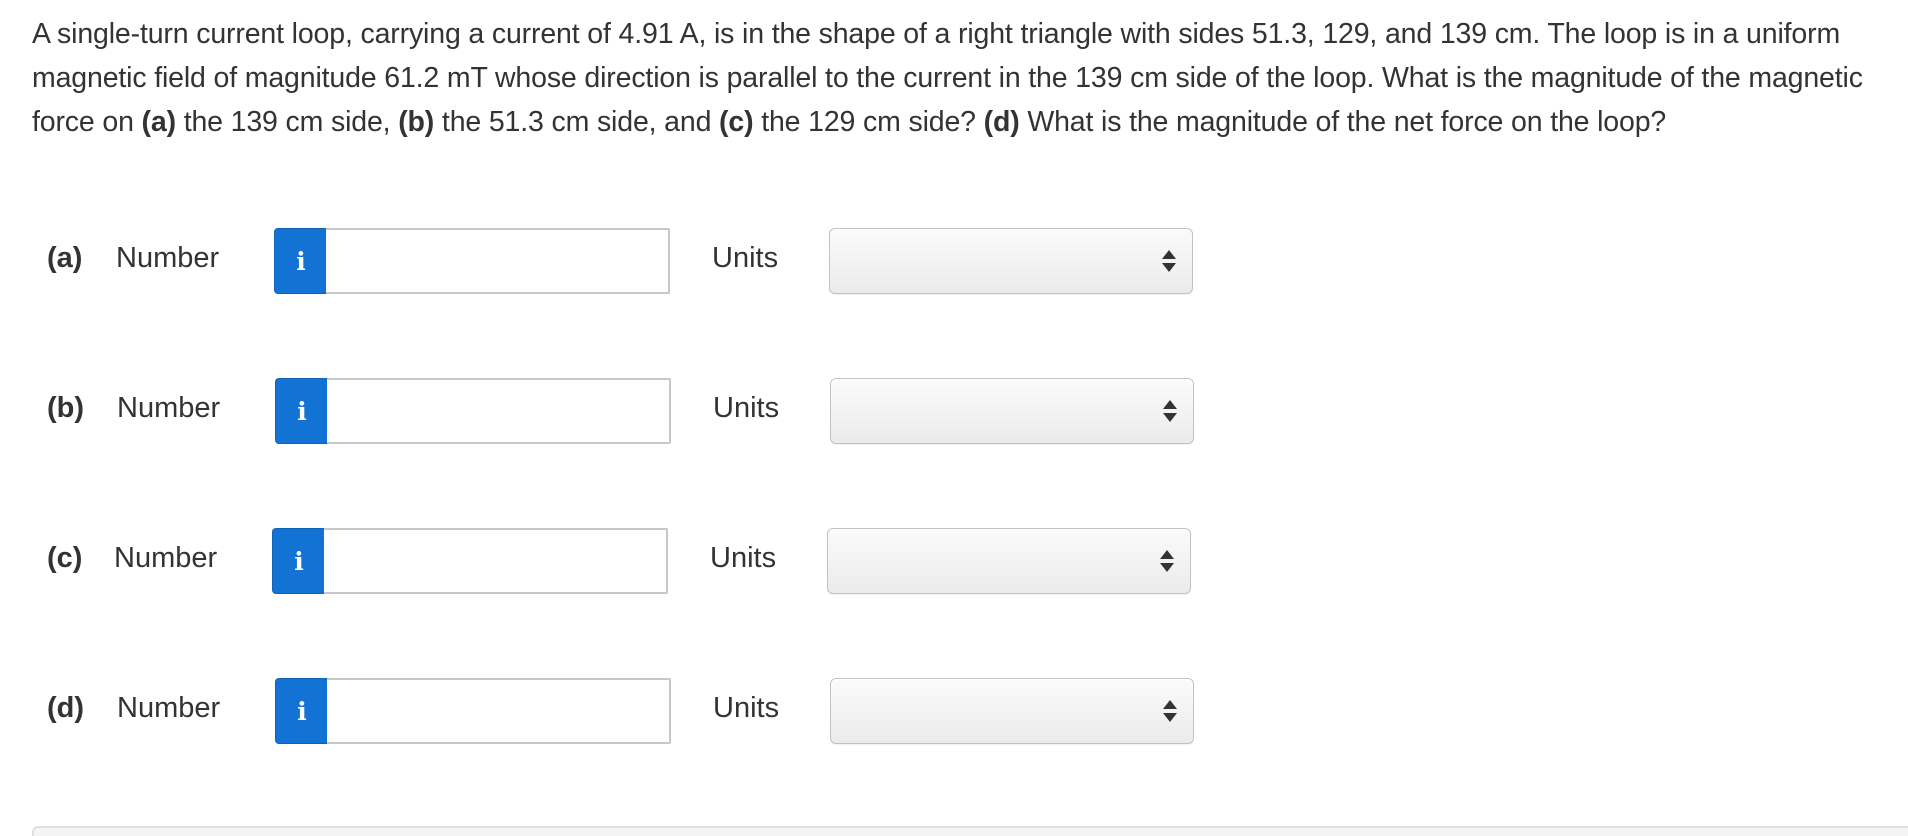 Image resolution: width=1908 pixels, height=836 pixels. I want to click on bottom-panel-edge, so click(970, 831).